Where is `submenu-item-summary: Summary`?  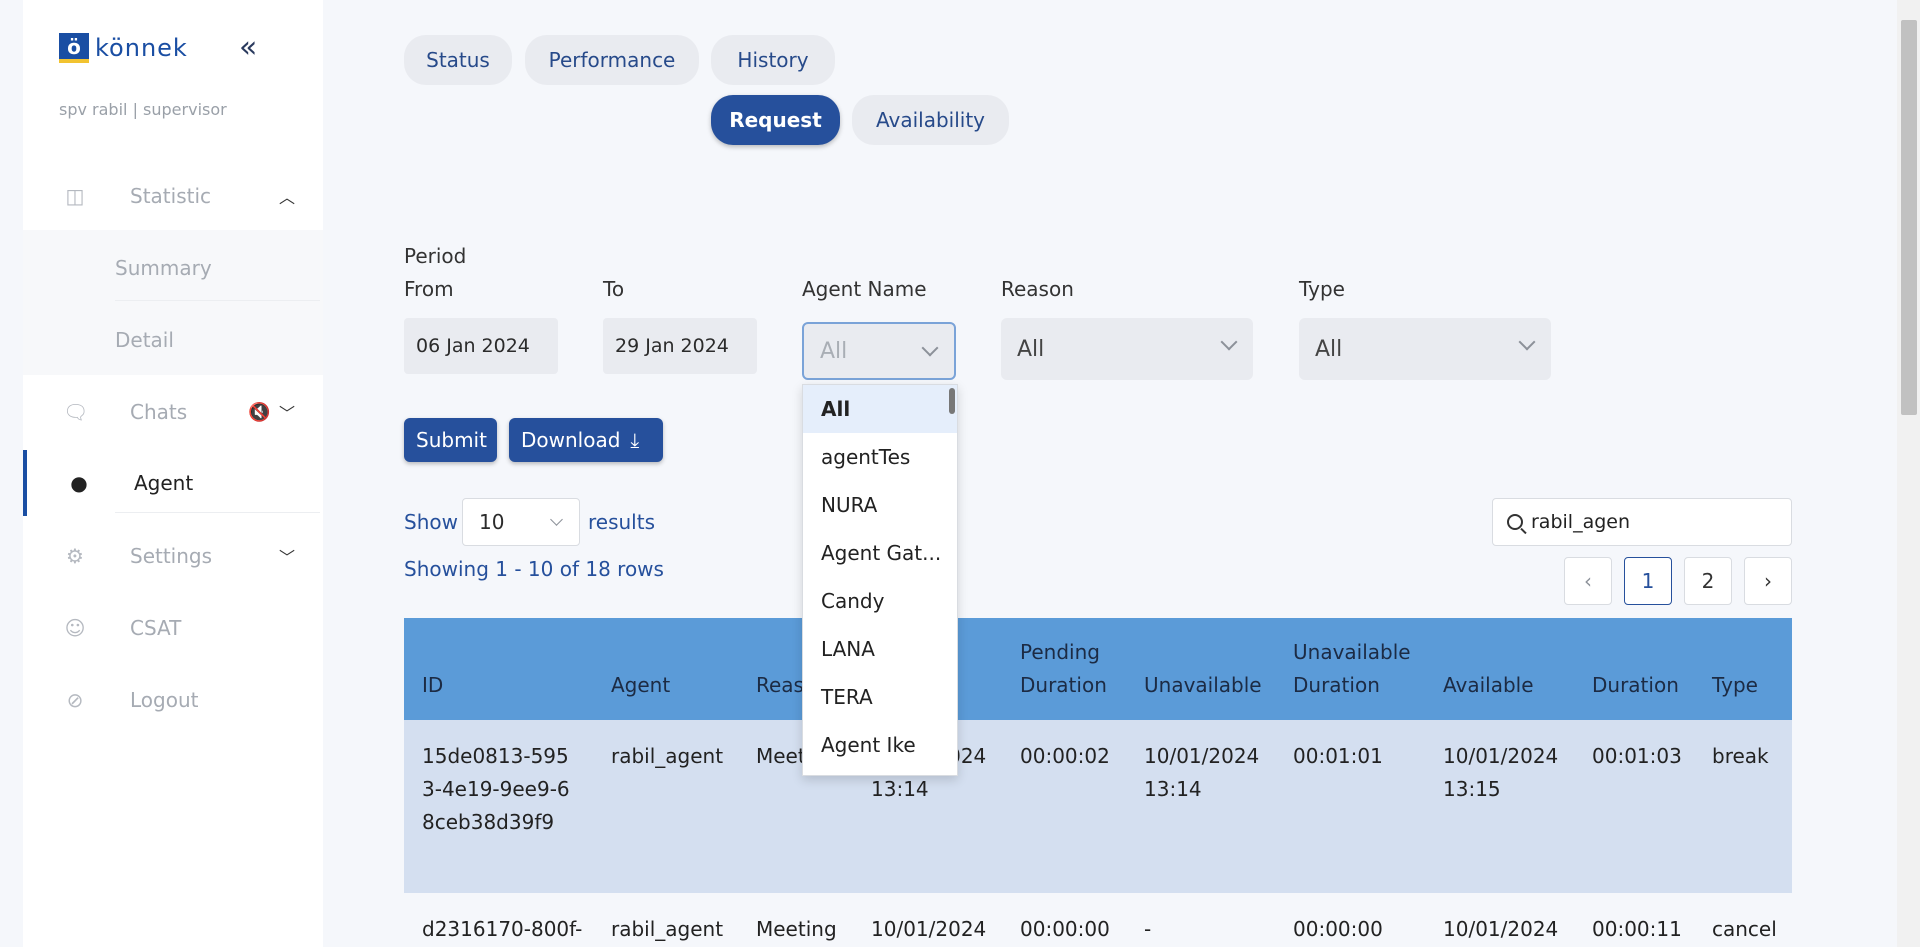
submenu-item-summary: Summary is located at coordinates (163, 268).